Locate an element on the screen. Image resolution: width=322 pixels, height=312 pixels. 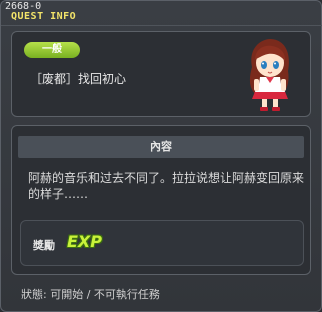
title-divider is located at coordinates (161, 25).